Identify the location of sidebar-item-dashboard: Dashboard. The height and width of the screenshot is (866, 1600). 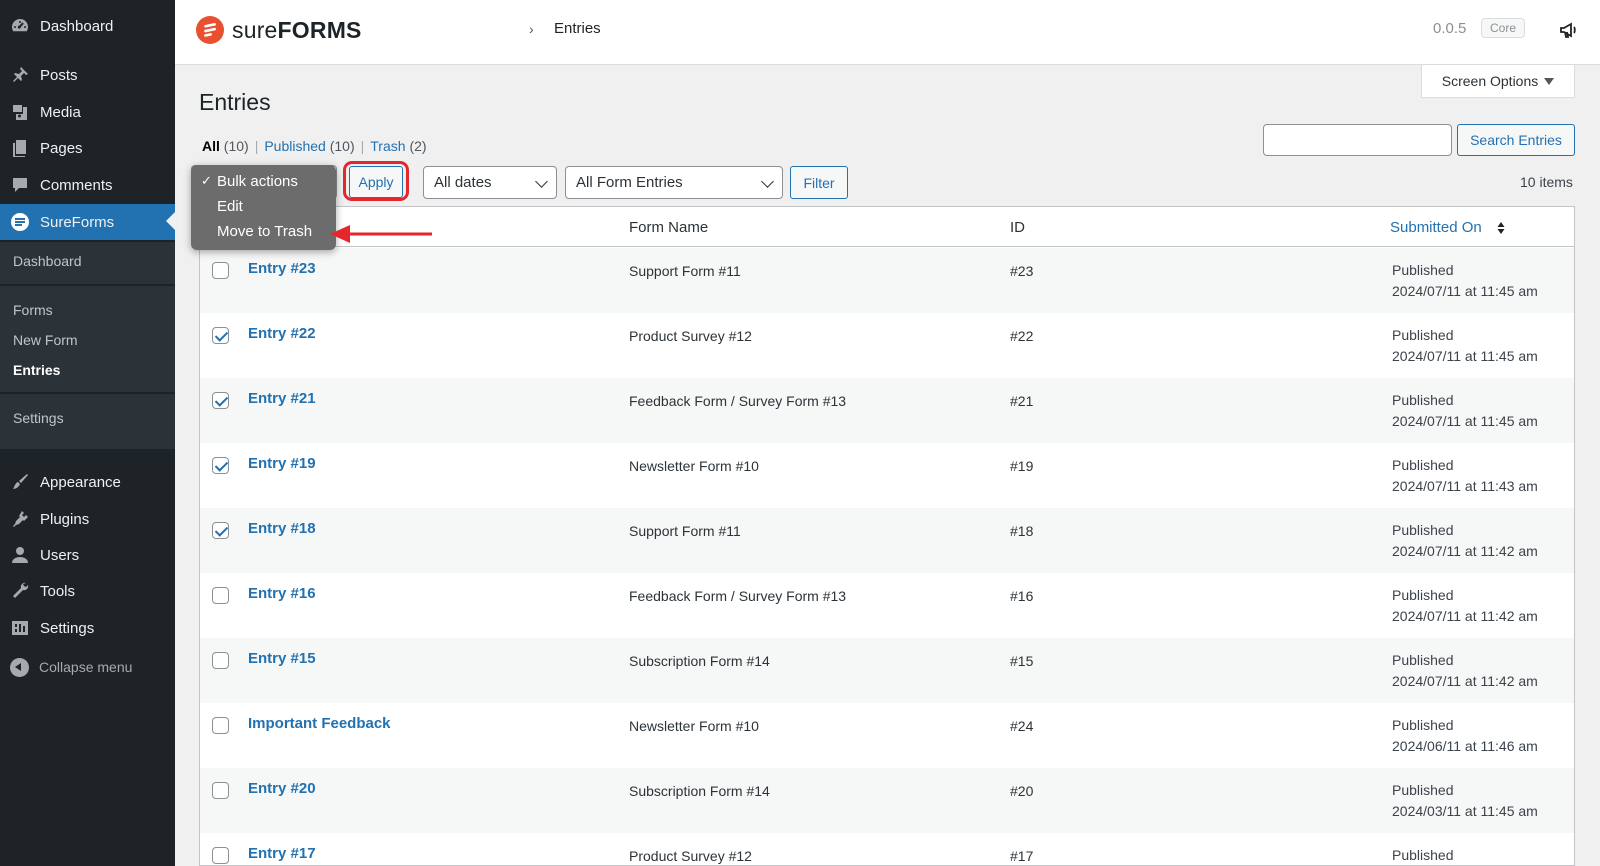
(87, 26).